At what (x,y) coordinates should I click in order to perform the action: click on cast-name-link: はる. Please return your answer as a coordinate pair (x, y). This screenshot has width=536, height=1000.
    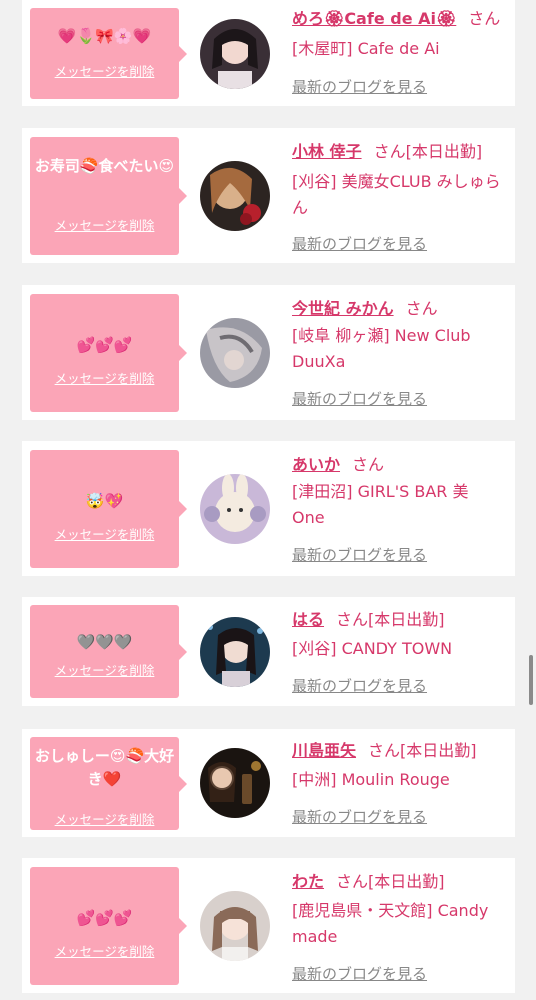
    Looking at the image, I should click on (308, 619).